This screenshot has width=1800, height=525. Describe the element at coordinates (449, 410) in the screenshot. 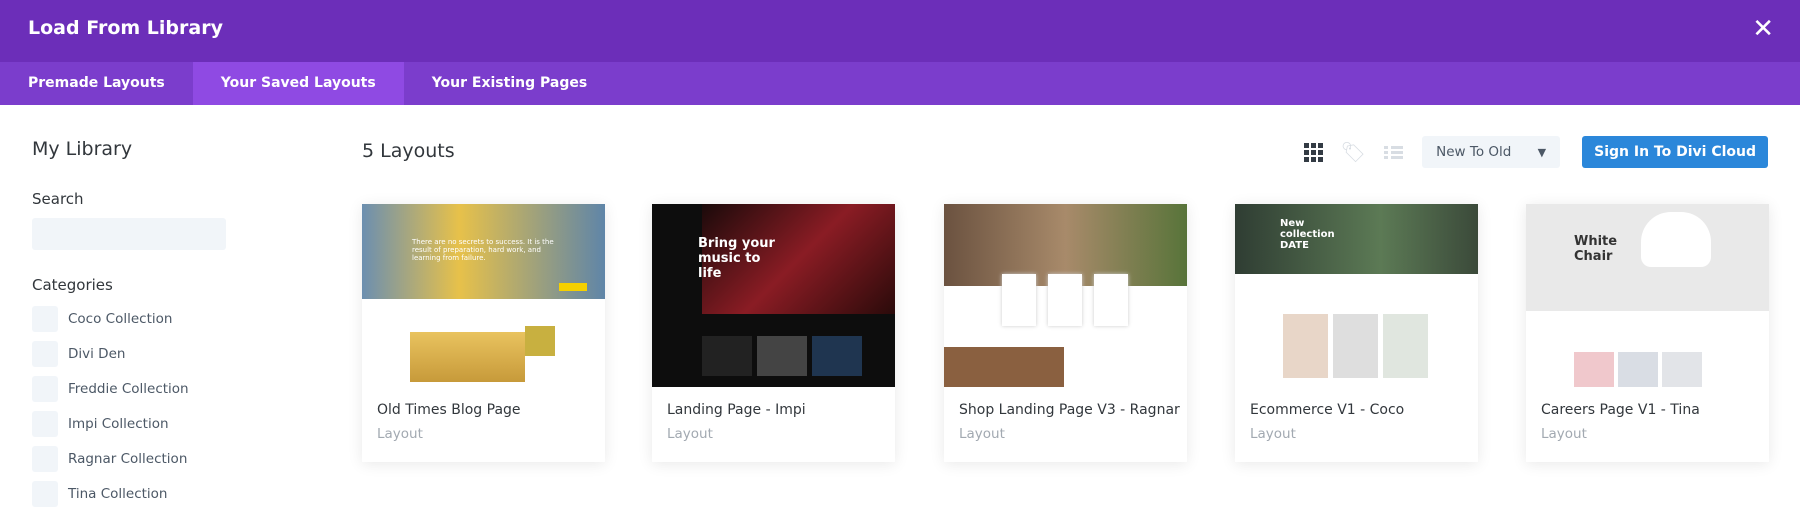

I see `layout-title: Old Times Blog Page` at that location.